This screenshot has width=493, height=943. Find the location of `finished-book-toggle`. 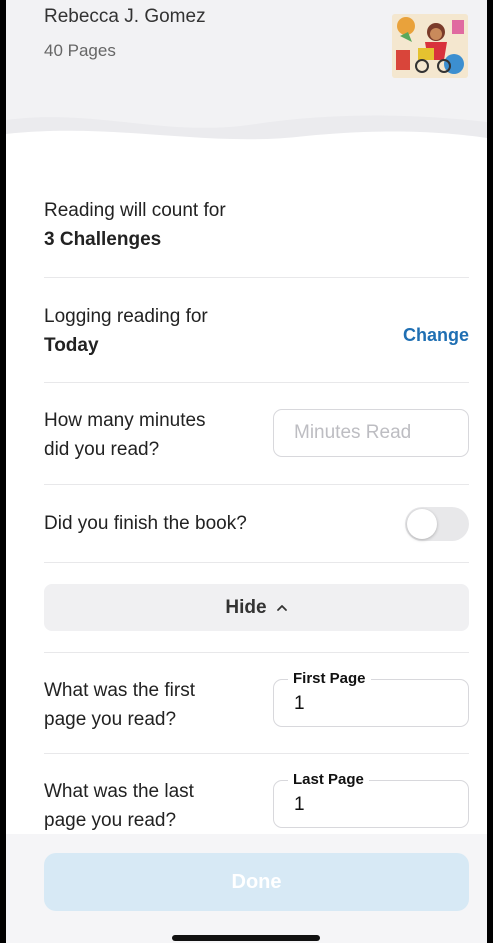

finished-book-toggle is located at coordinates (437, 524).